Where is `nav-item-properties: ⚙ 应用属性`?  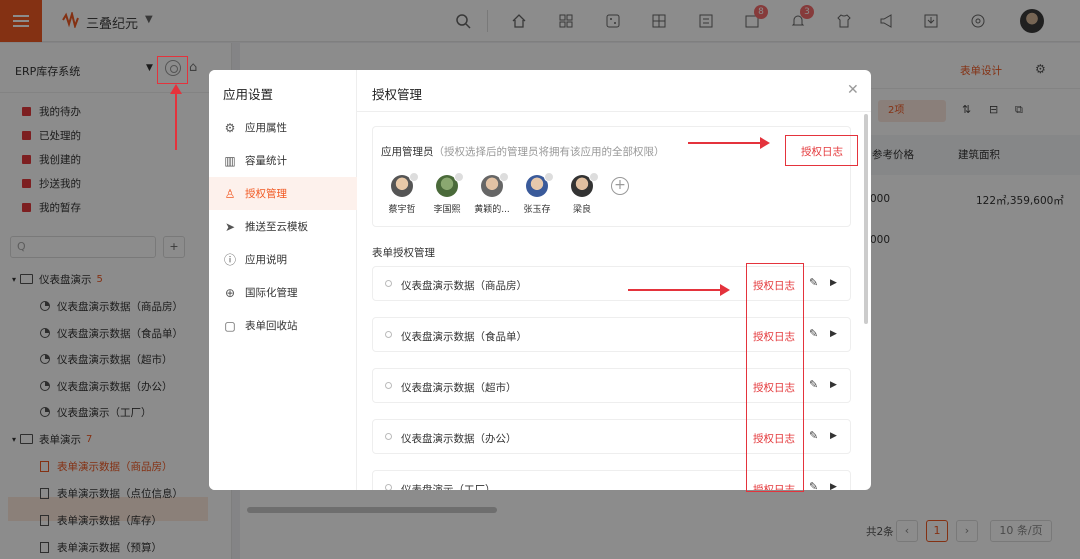 nav-item-properties: ⚙ 应用属性 is located at coordinates (283, 127).